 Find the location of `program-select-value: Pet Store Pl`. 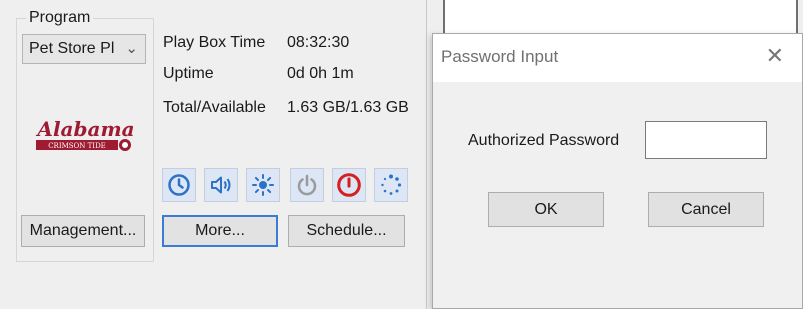

program-select-value: Pet Store Pl is located at coordinates (72, 48).